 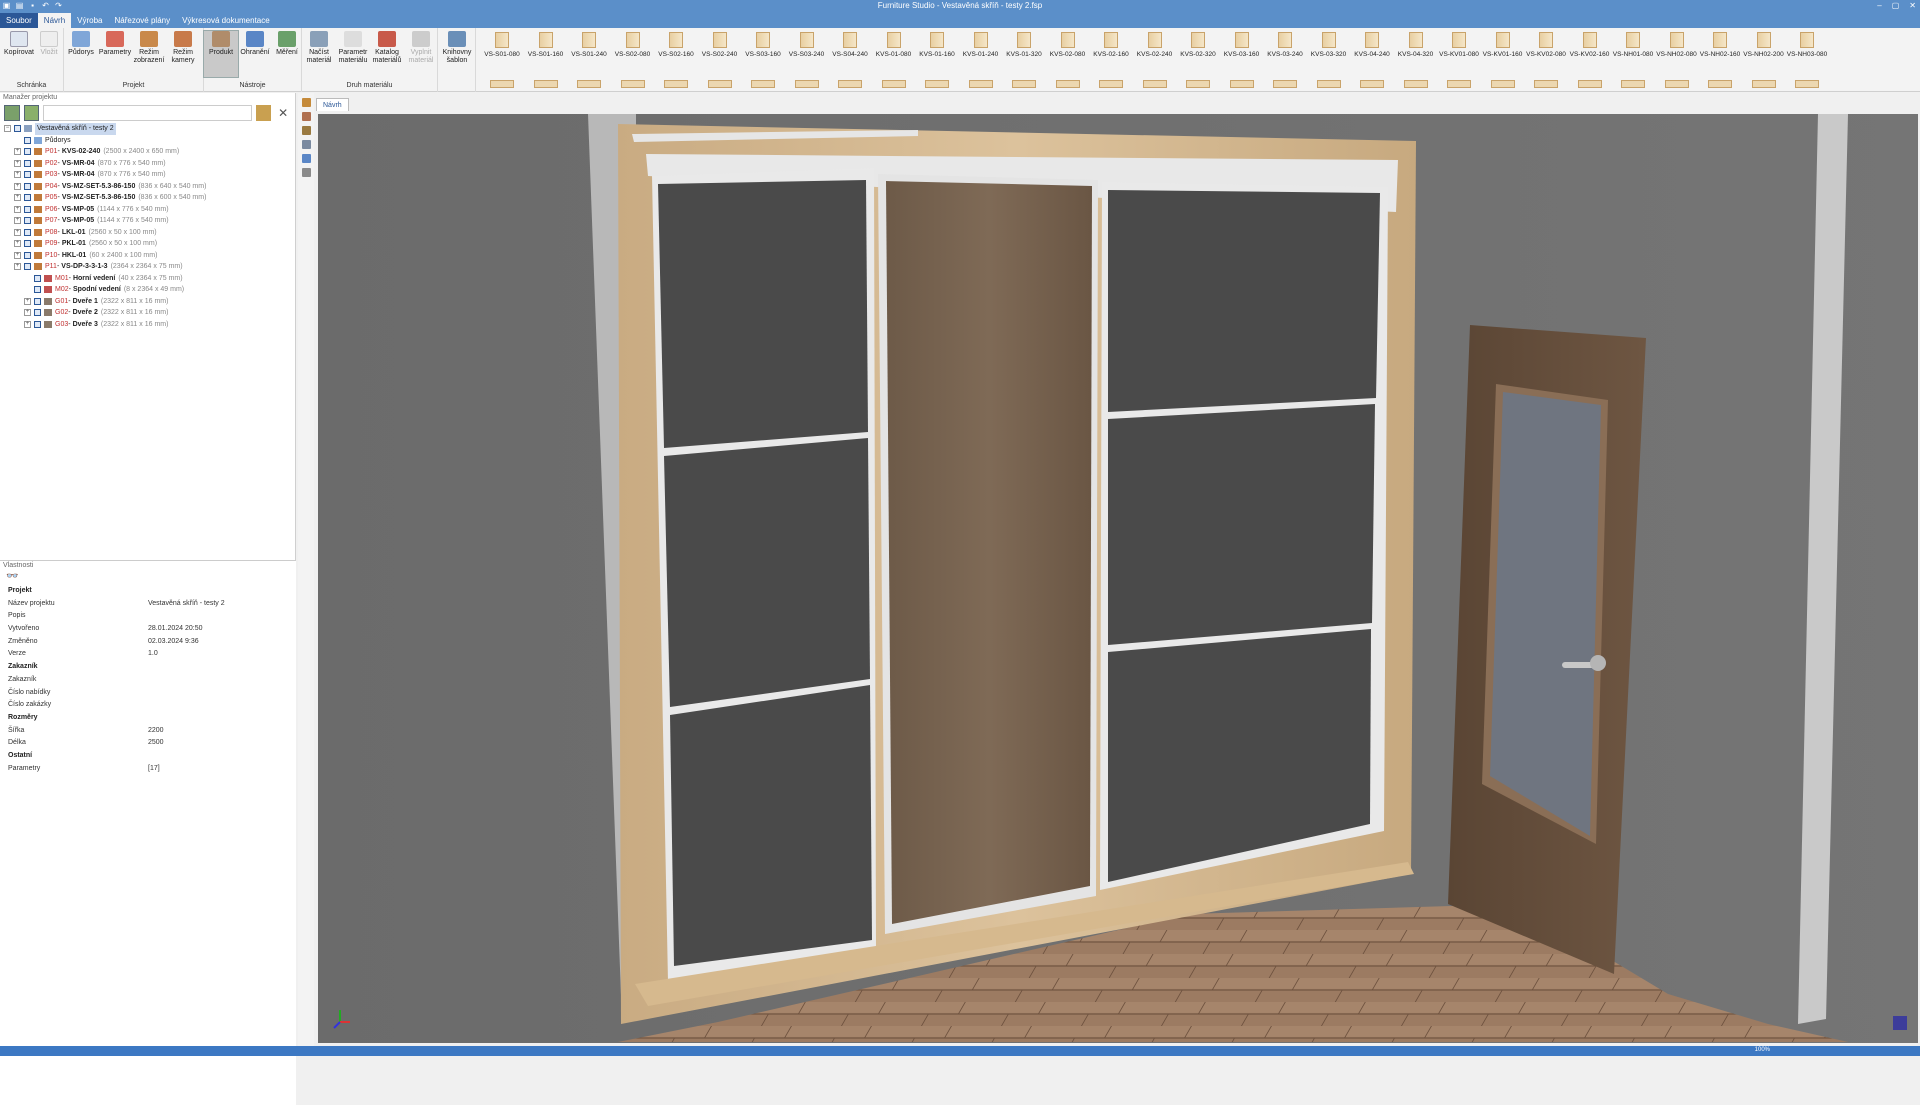 I want to click on copy-button: Kopírovat, so click(x=19, y=44).